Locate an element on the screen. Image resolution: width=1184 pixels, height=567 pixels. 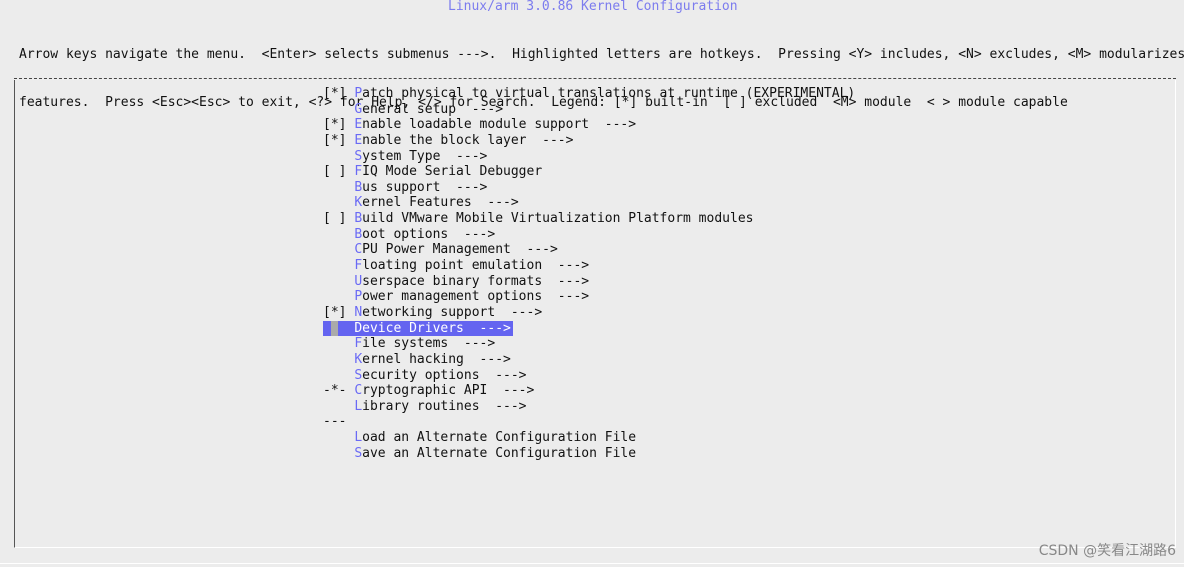
menu-item: Floating point emulation ---> is located at coordinates (589, 266).